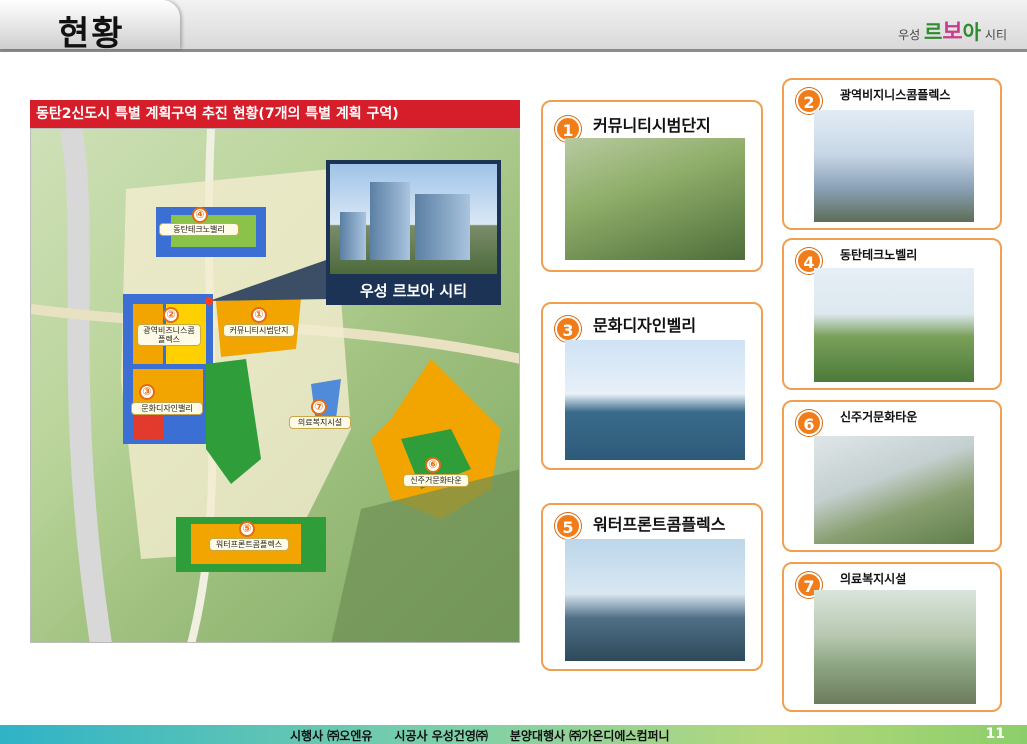  Describe the element at coordinates (895, 647) in the screenshot. I see `card-7-photo` at that location.